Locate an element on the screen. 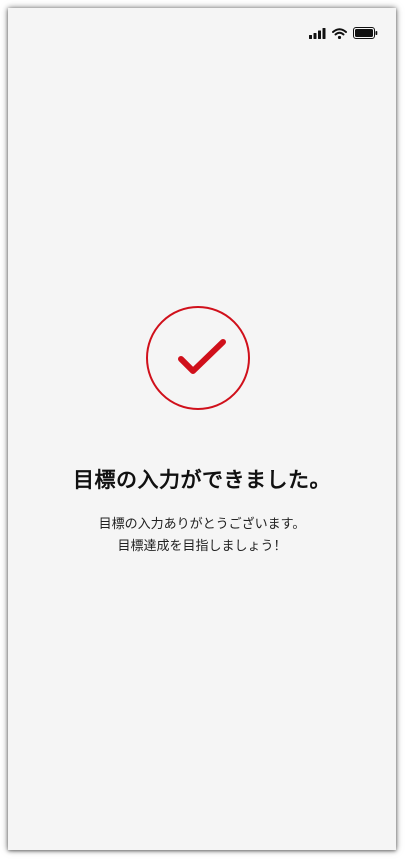  wifi-icon is located at coordinates (339, 33).